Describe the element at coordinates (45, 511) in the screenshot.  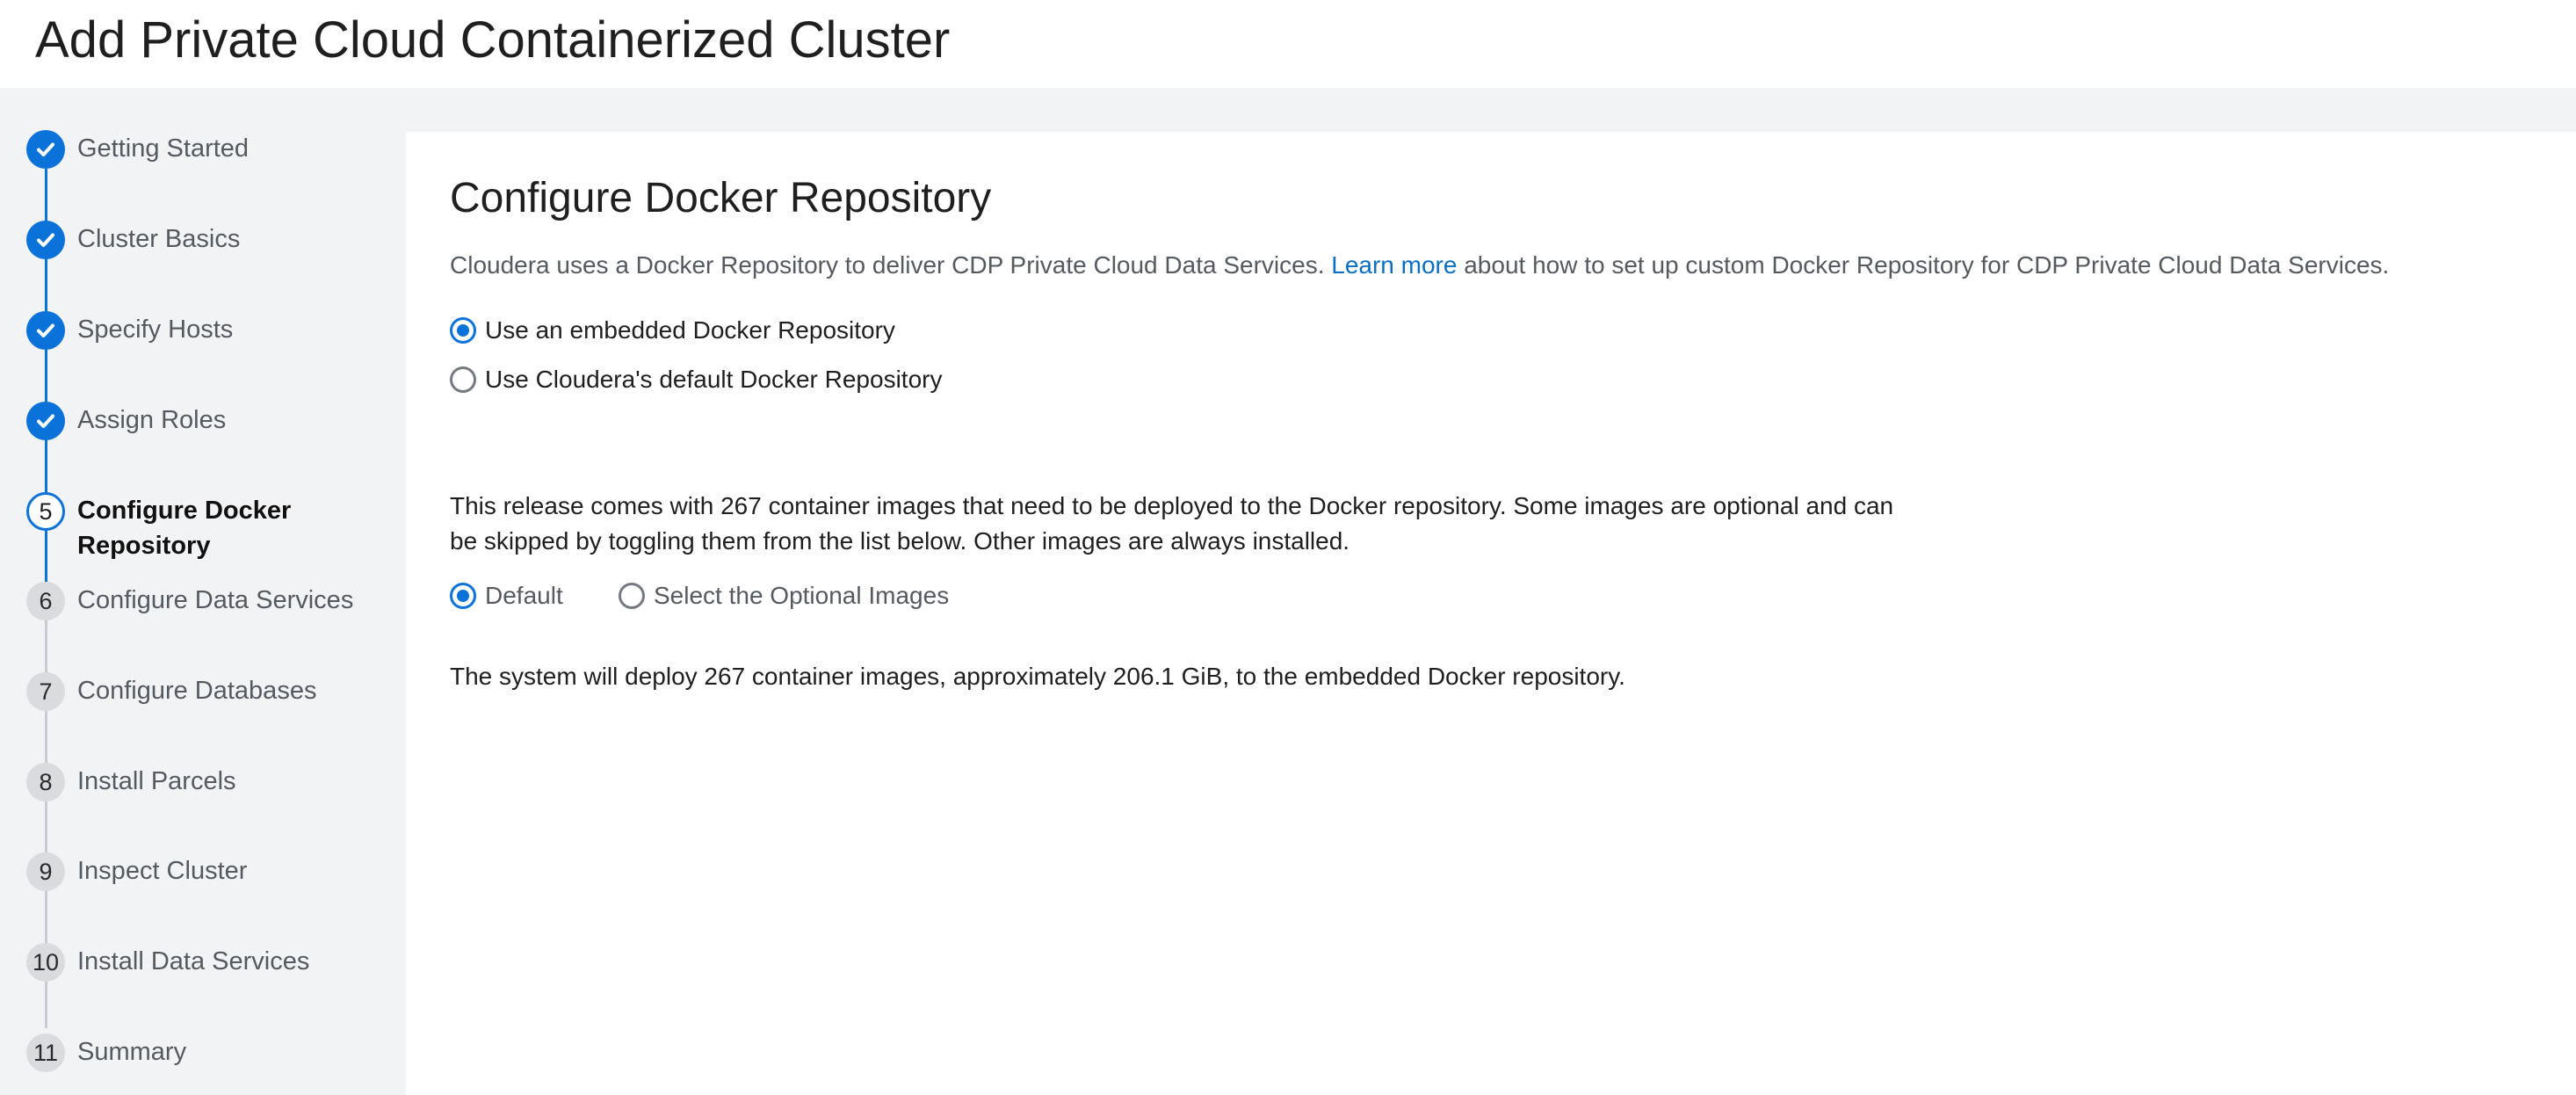
I see `step-number: 5` at that location.